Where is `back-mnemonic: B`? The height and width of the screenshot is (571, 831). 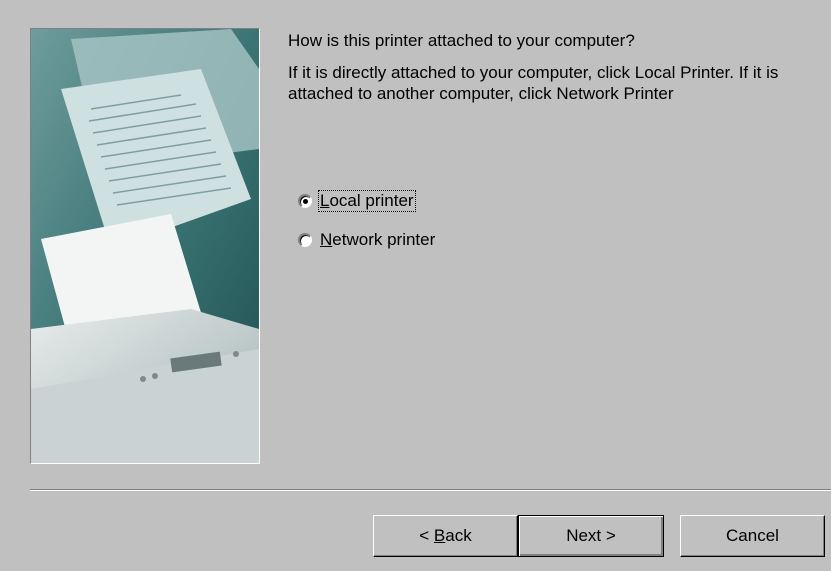 back-mnemonic: B is located at coordinates (439, 535).